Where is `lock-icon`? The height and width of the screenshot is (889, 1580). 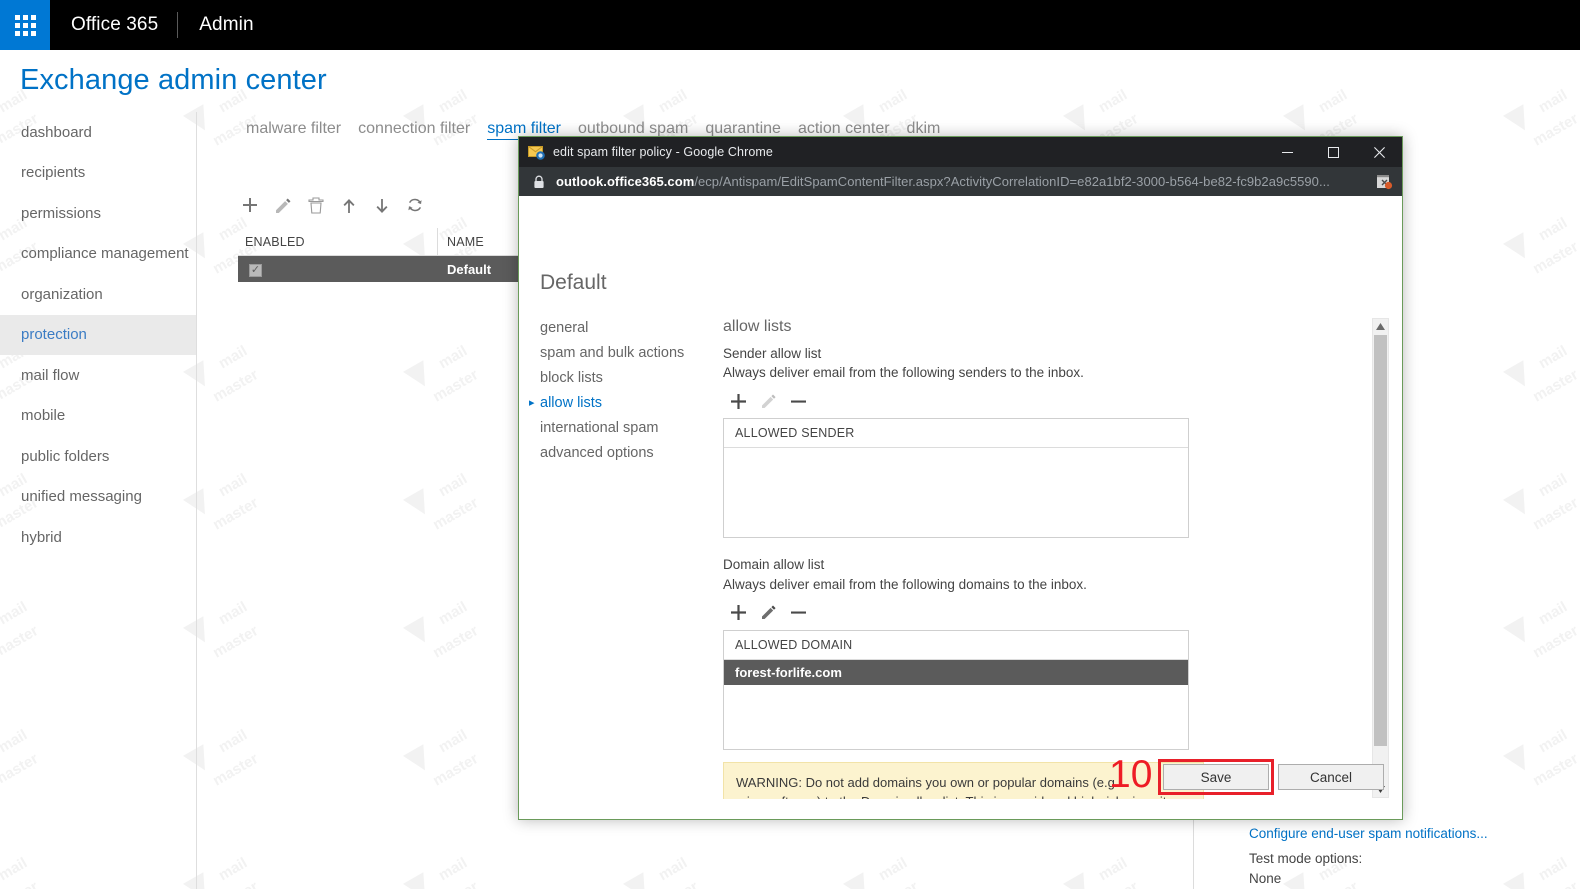
lock-icon is located at coordinates (539, 182).